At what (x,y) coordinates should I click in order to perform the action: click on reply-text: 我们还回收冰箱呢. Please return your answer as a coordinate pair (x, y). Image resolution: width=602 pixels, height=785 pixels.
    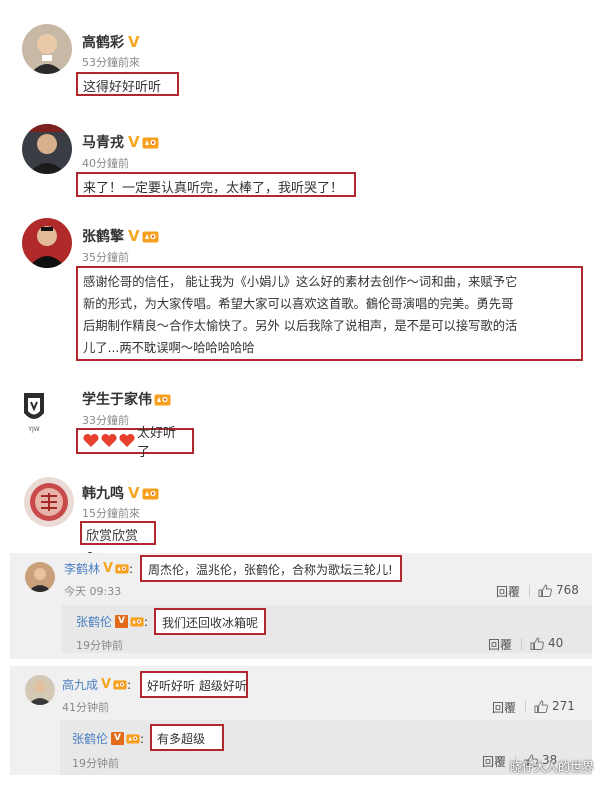
    Looking at the image, I should click on (210, 621).